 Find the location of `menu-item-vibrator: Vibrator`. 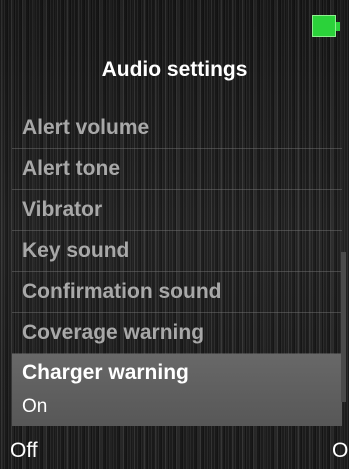

menu-item-vibrator: Vibrator is located at coordinates (177, 210).